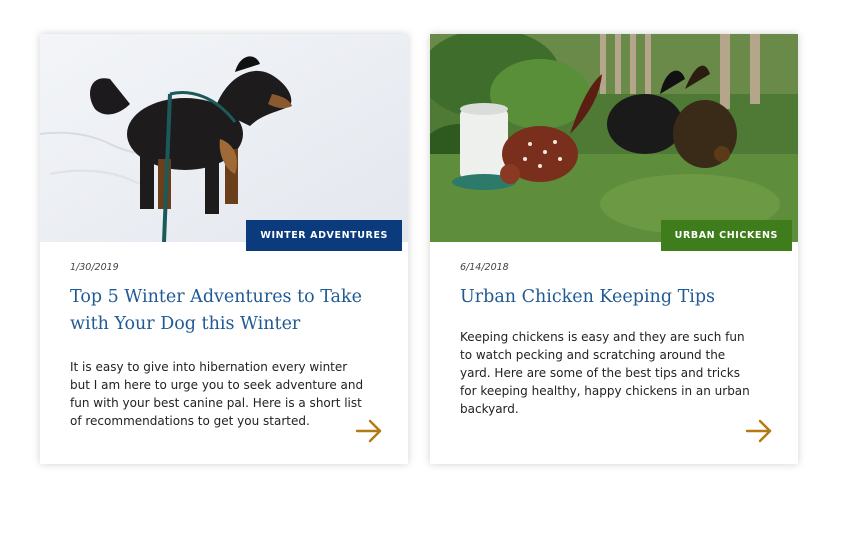 The width and height of the screenshot is (842, 539). I want to click on post-date: 1/30/2019, so click(94, 267).